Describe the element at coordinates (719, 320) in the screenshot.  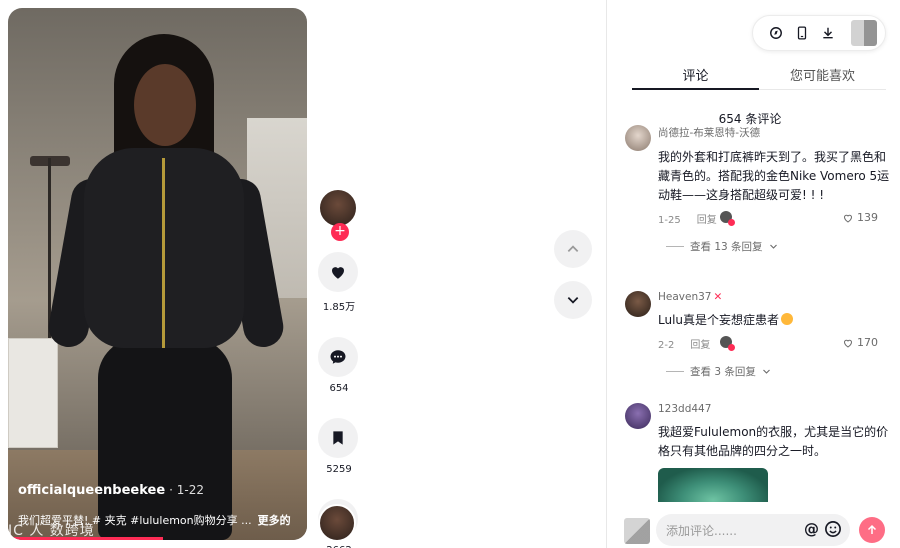
I see `comment-text: Lulu真是个妄想症患者` at that location.